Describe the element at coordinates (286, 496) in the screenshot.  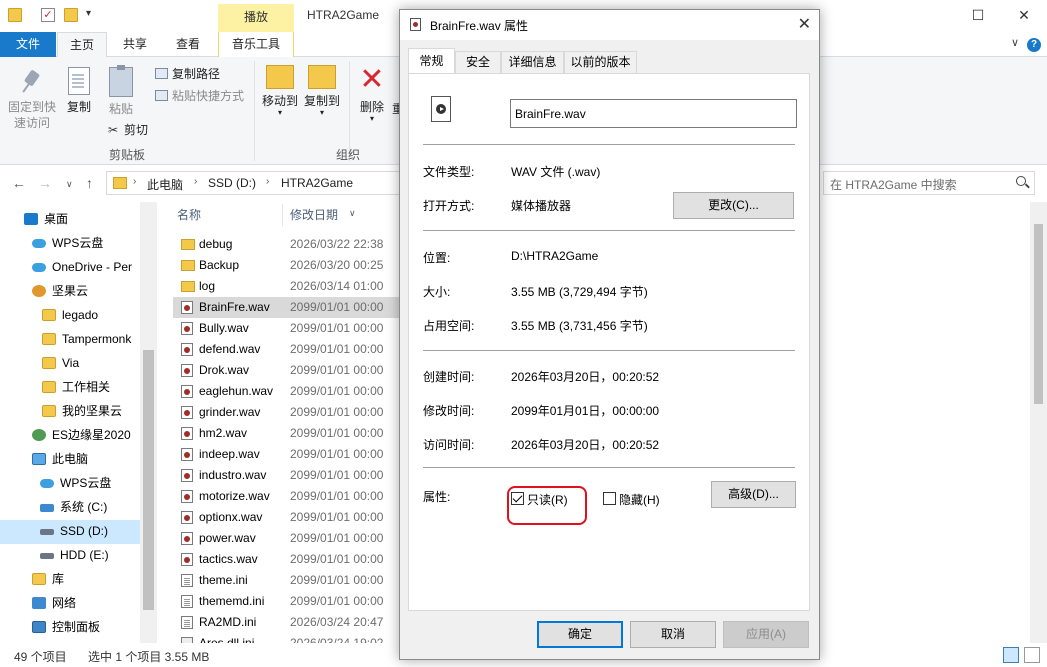
I see `file-row: motorize.wav 2099/01/01 00:00` at that location.